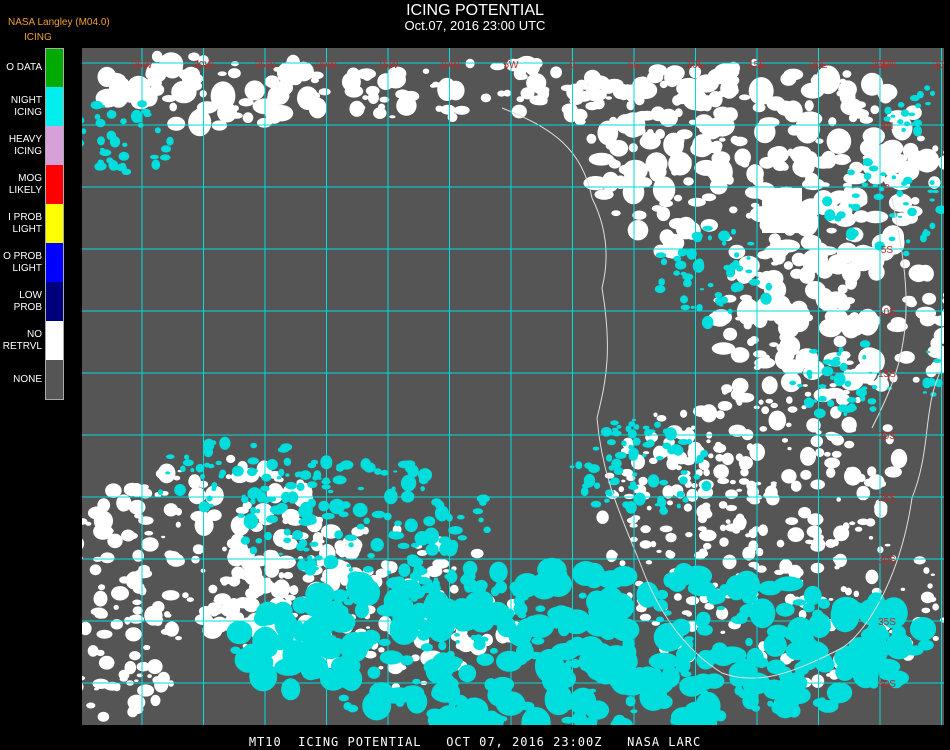  What do you see at coordinates (887, 374) in the screenshot?
I see `lat-label: 15S` at bounding box center [887, 374].